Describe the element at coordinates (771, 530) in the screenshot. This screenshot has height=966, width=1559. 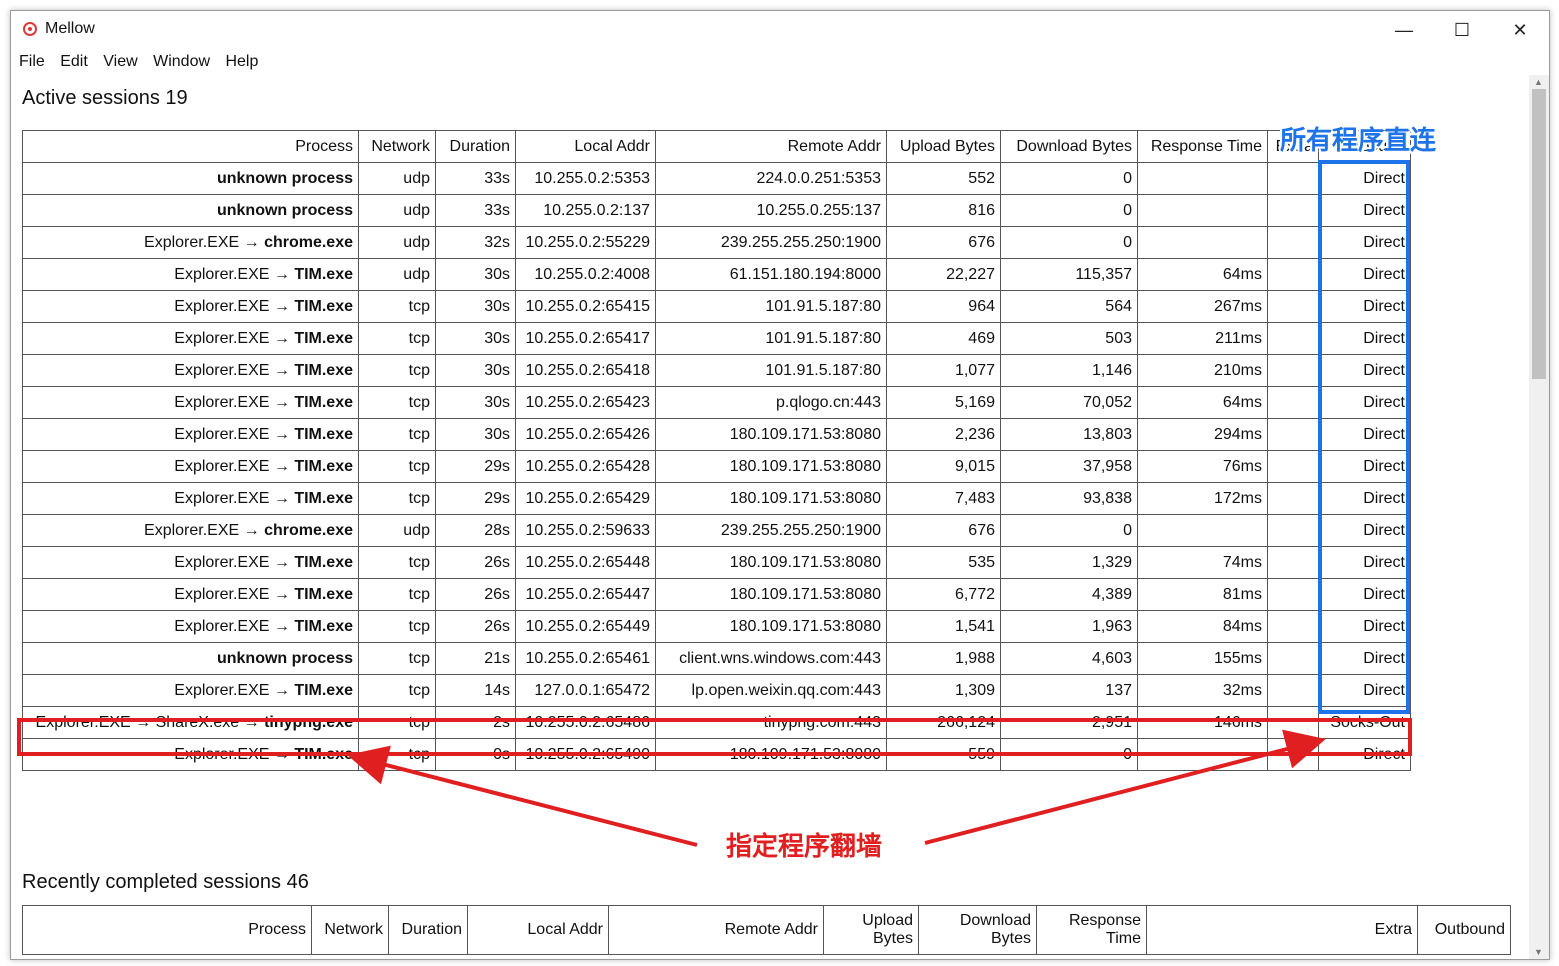
I see `cell-remote-addr: 239.255.255.250:1900` at that location.